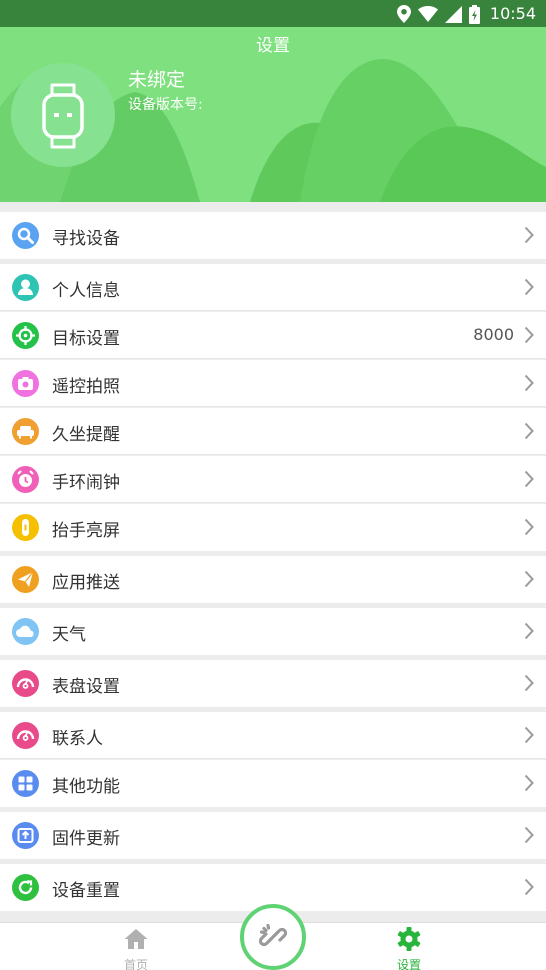 This screenshot has width=546, height=970. I want to click on menu-item-find-device: 寻找设备, so click(273, 235).